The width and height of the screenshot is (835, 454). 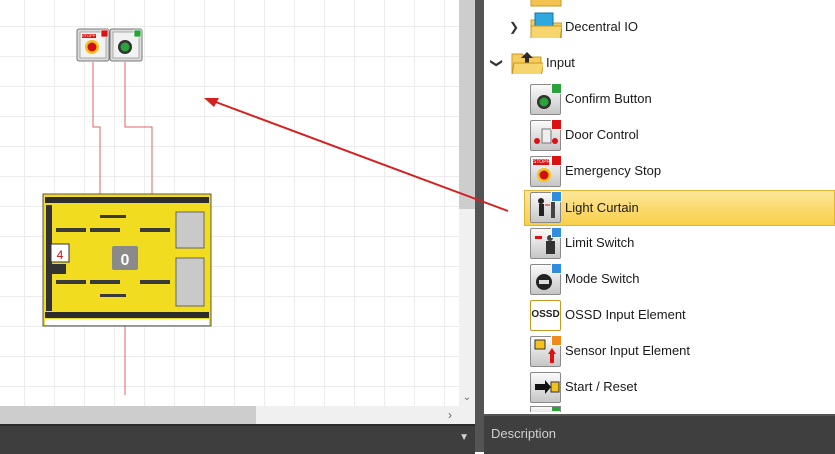 What do you see at coordinates (613, 170) in the screenshot?
I see `tree-item-label: Emergency Stop` at bounding box center [613, 170].